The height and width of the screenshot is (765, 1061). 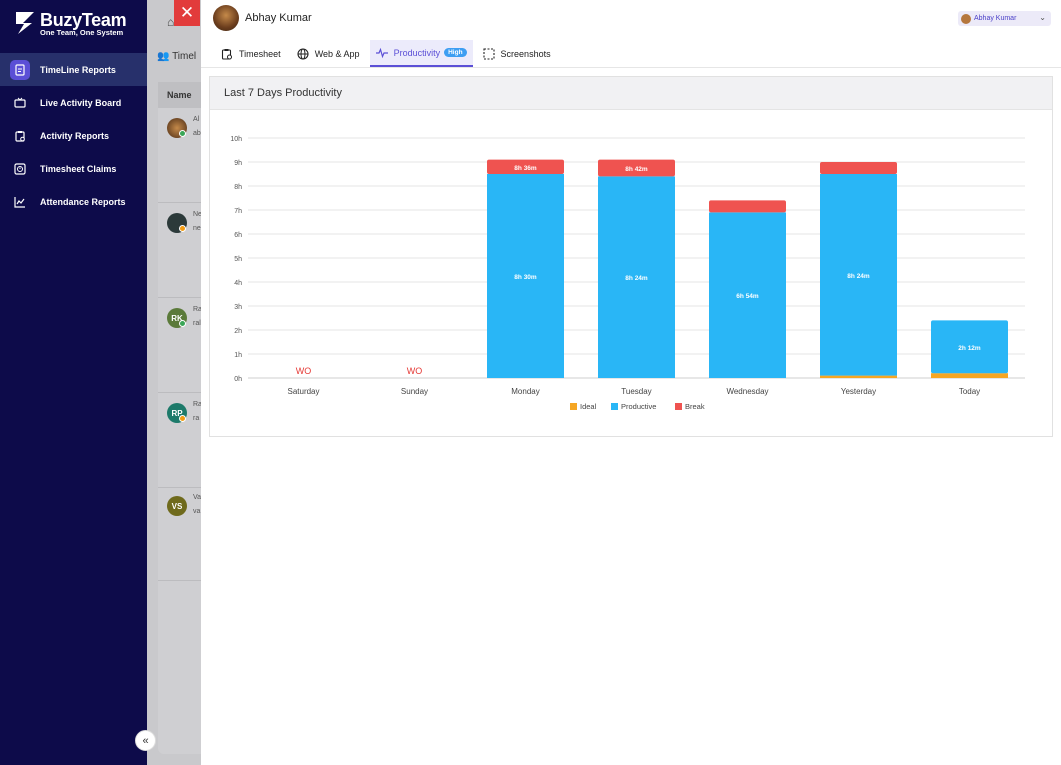 I want to click on user-select-dropdown: Abhay Kumar ⌄, so click(x=1004, y=18).